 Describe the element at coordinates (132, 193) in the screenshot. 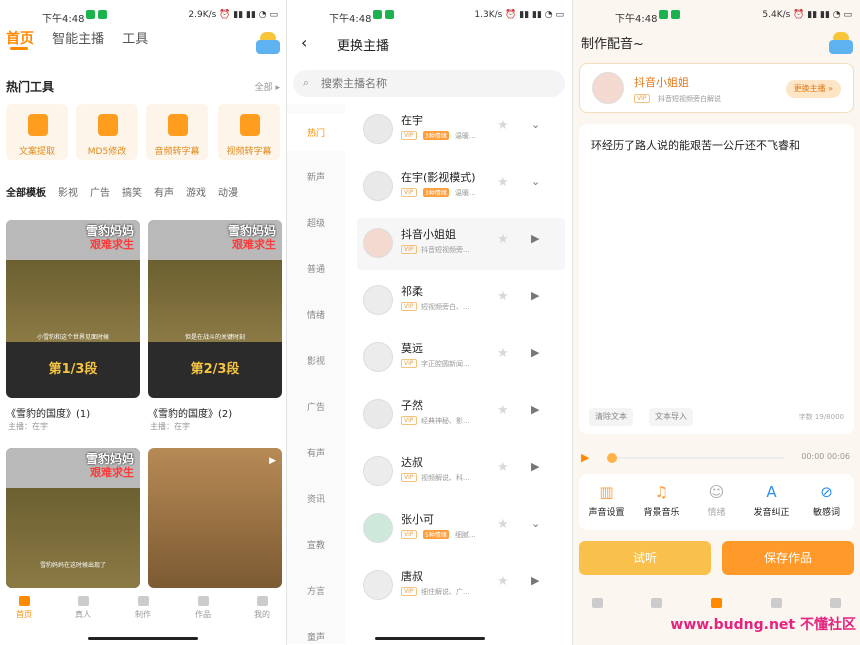

I see `category-item: 搞笑` at that location.